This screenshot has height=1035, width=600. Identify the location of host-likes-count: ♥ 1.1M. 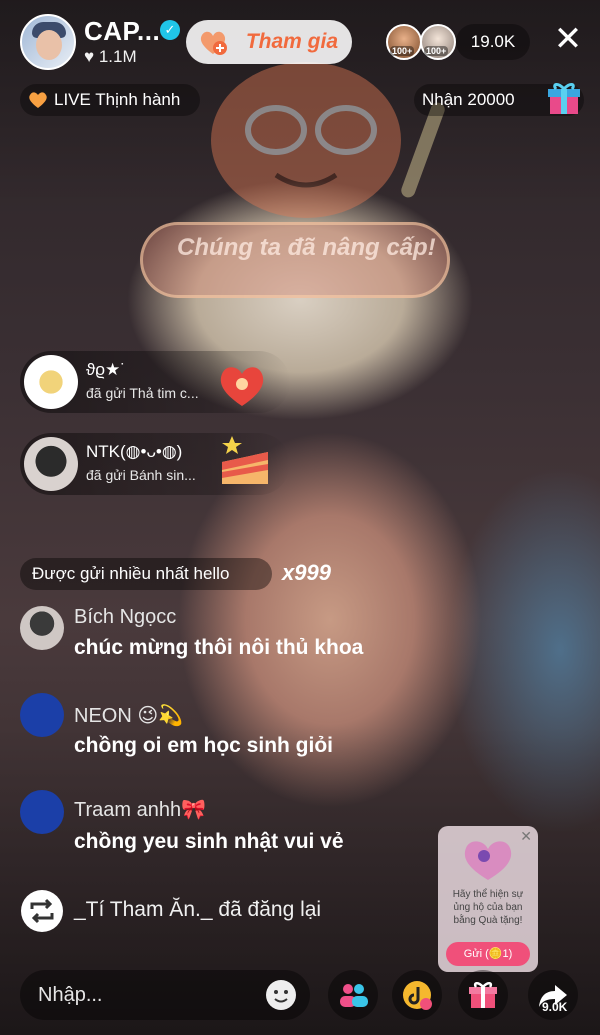
(110, 56).